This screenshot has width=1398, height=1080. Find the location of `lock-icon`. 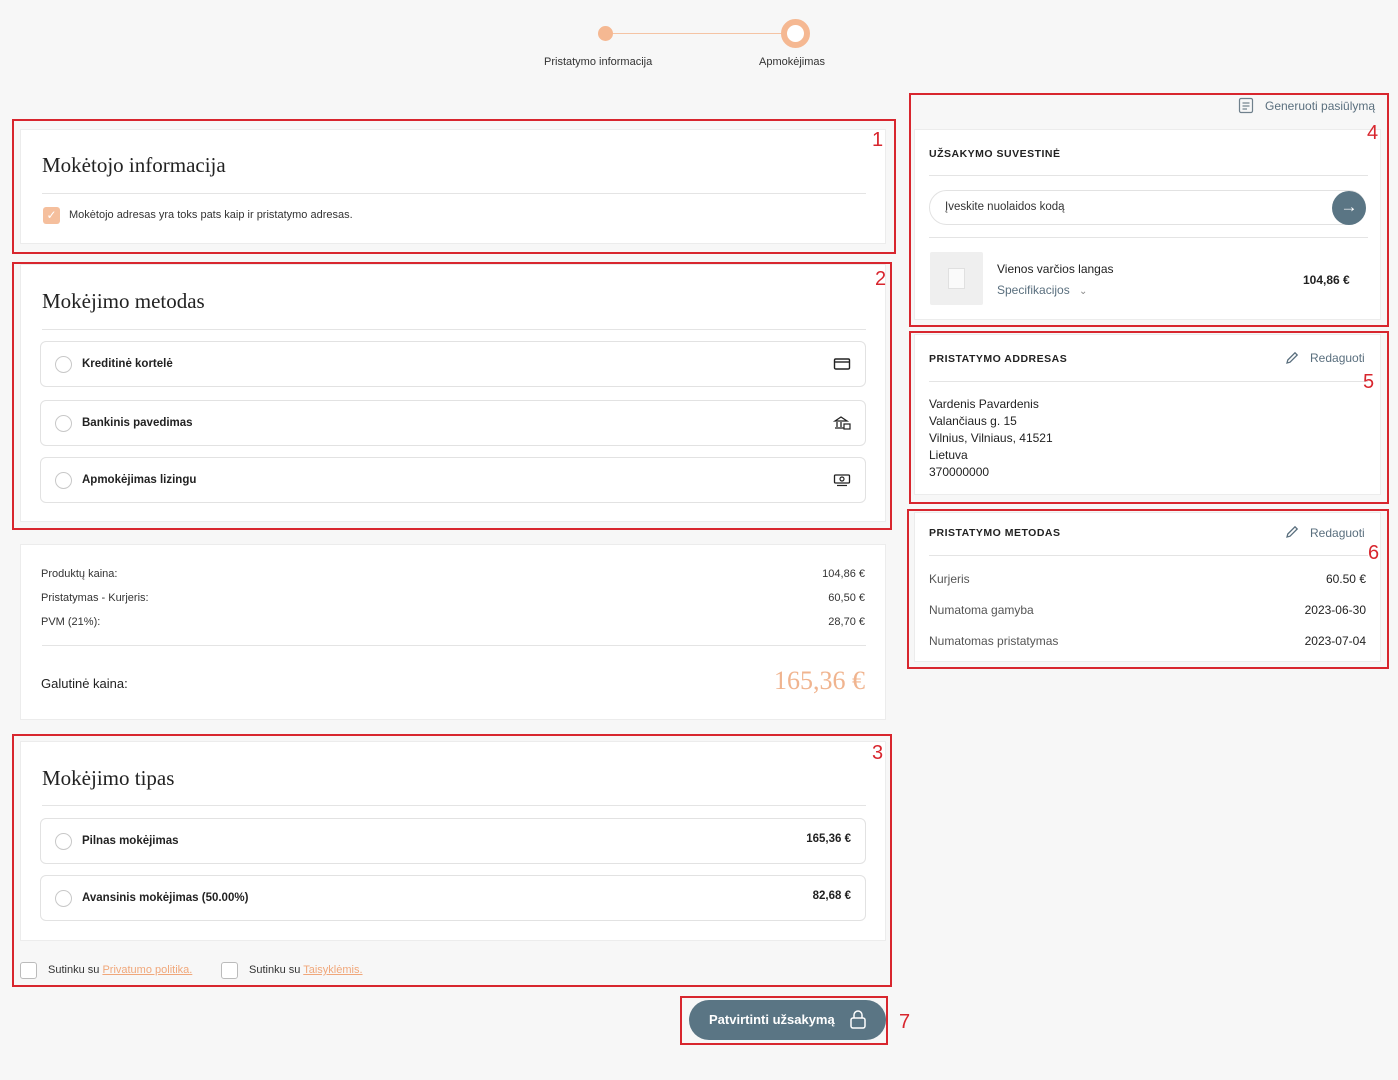

lock-icon is located at coordinates (858, 1019).